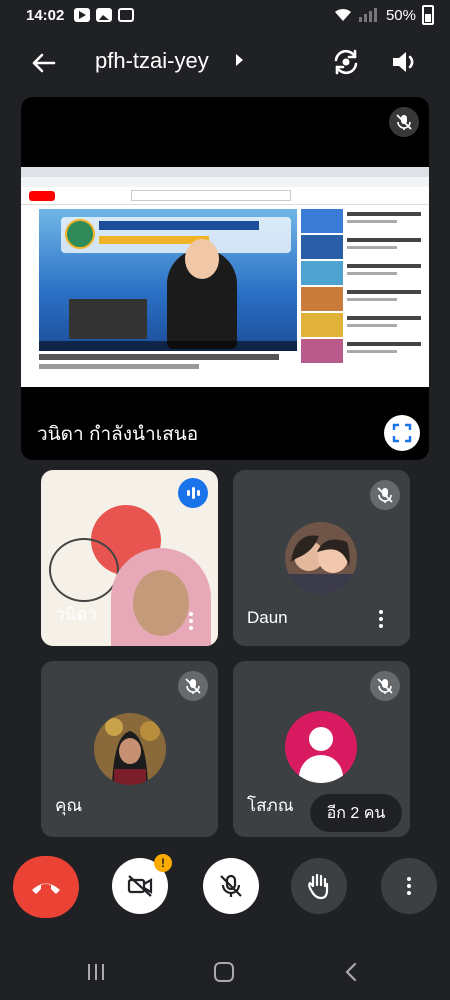 This screenshot has height=1000, width=450. Describe the element at coordinates (367, 15) in the screenshot. I see `signal-icon` at that location.